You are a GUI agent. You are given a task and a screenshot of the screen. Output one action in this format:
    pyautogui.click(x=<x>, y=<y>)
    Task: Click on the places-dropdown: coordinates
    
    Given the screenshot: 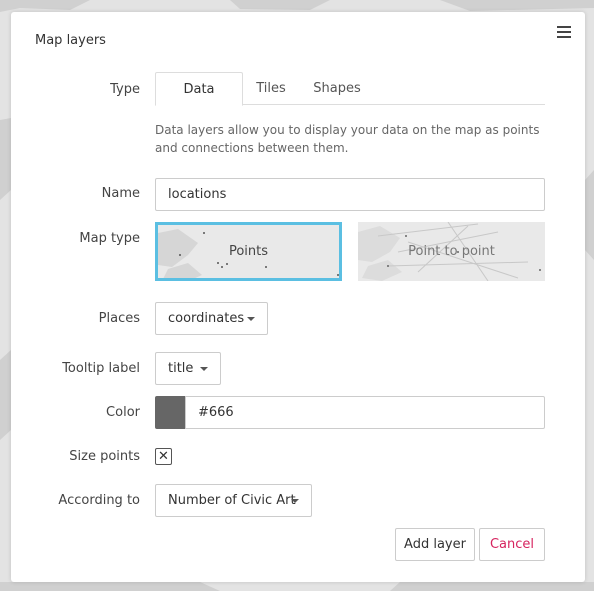 What is the action you would take?
    pyautogui.click(x=211, y=318)
    